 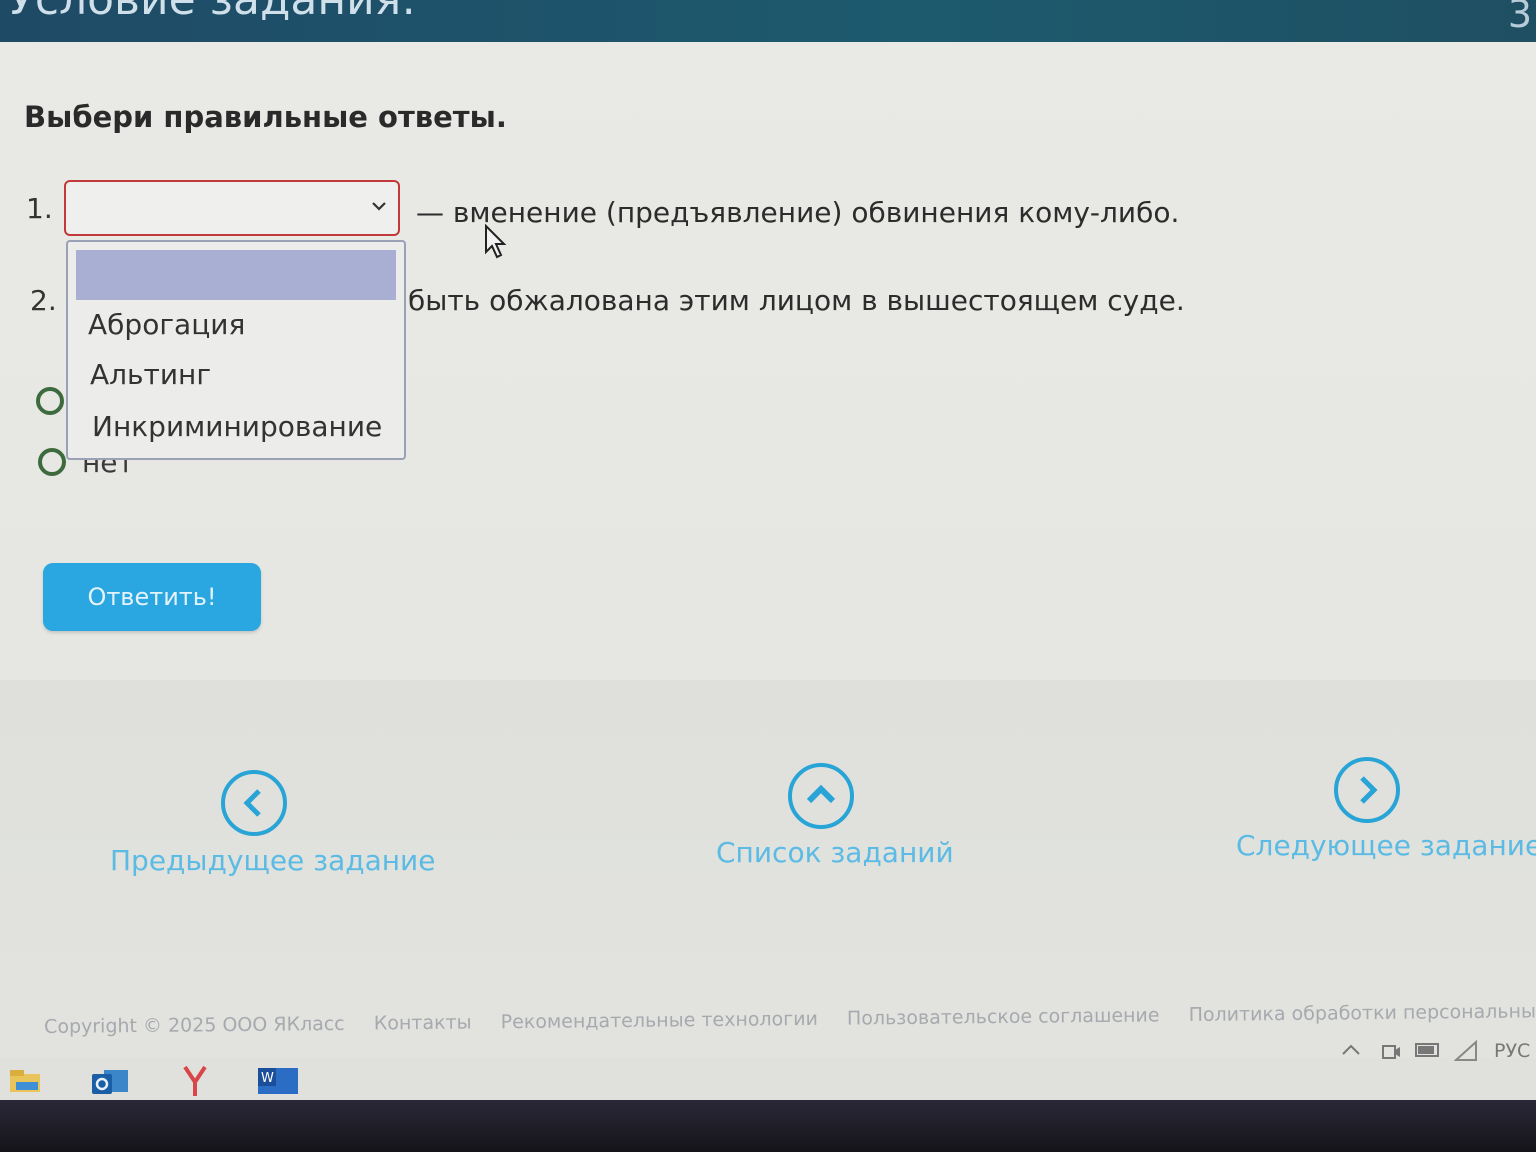 I want to click on footer-copyright: Copyright © 2025 ООО ЯКласс, so click(x=194, y=1025).